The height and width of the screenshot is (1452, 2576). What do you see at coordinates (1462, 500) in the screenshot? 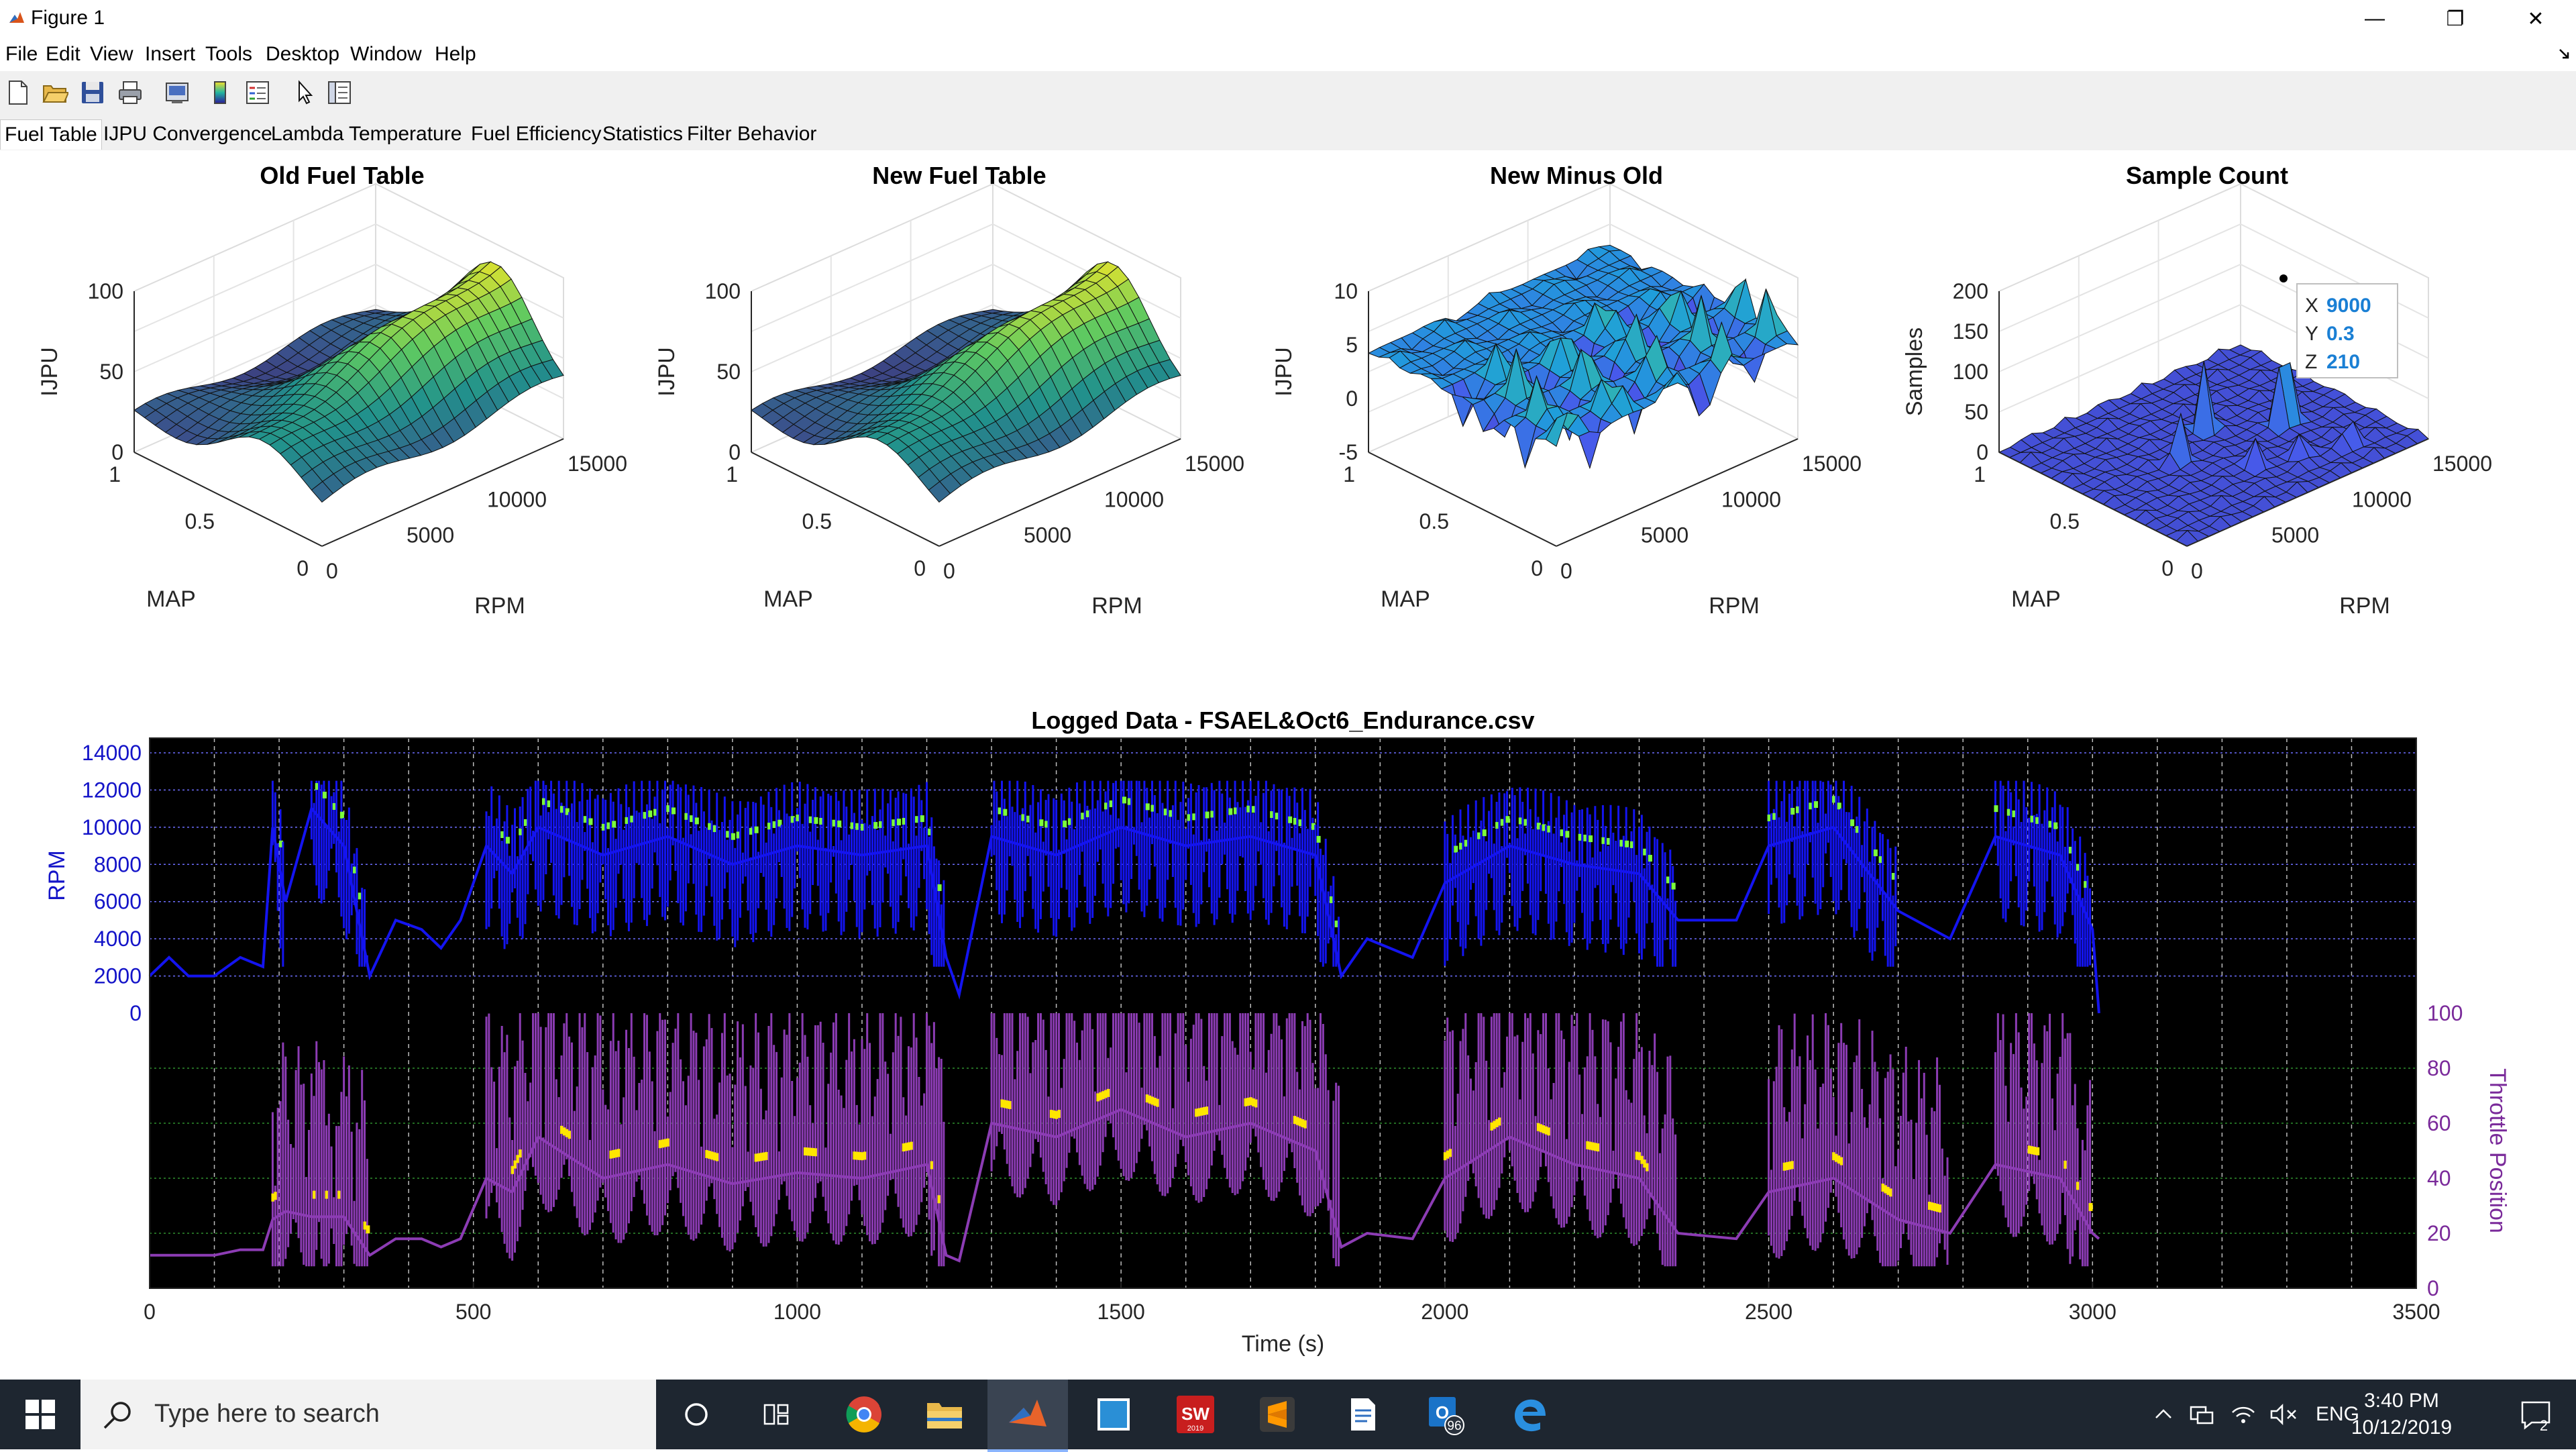
I see `map-axis-line` at bounding box center [1462, 500].